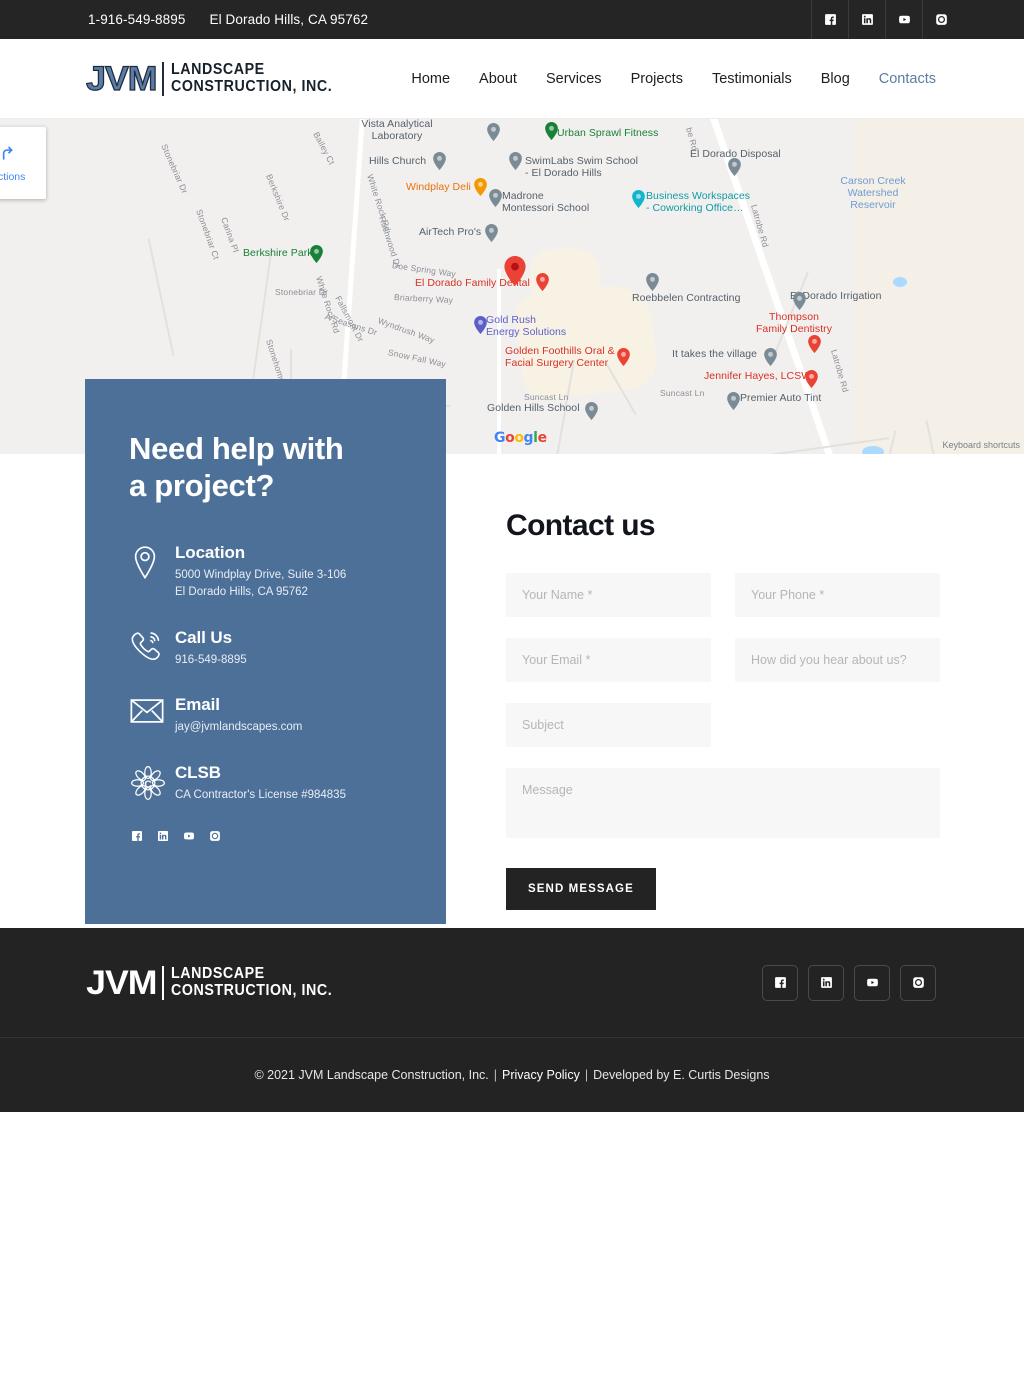  Describe the element at coordinates (682, 393) in the screenshot. I see `map-label: Suncast Ln` at that location.